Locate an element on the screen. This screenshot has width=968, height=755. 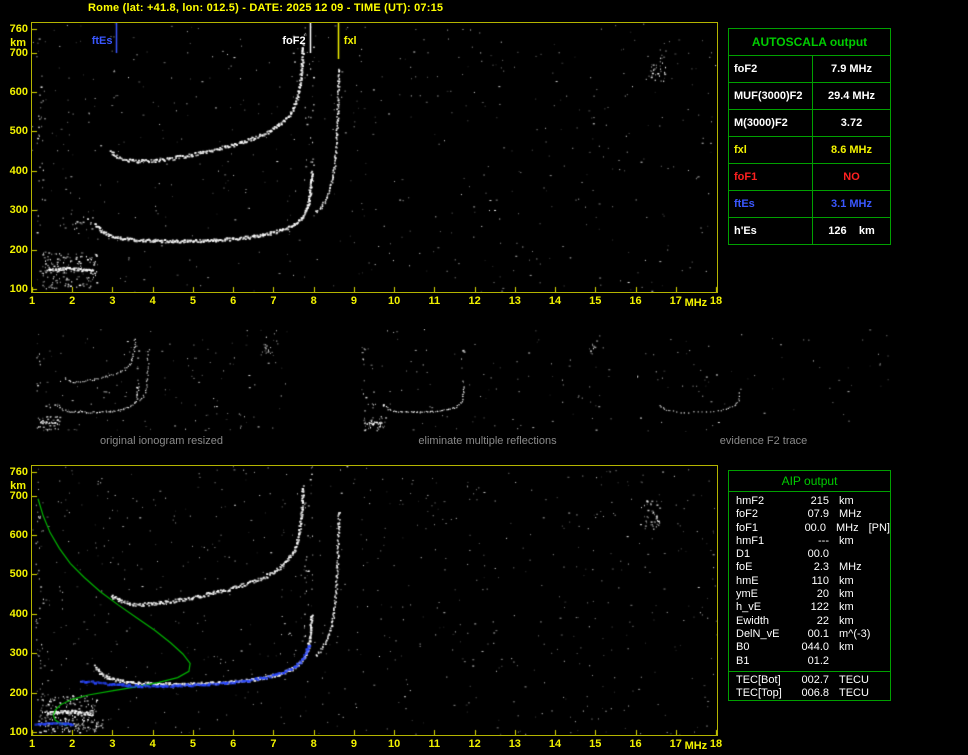
autoscala-row-value: 3.72 is located at coordinates (851, 123).